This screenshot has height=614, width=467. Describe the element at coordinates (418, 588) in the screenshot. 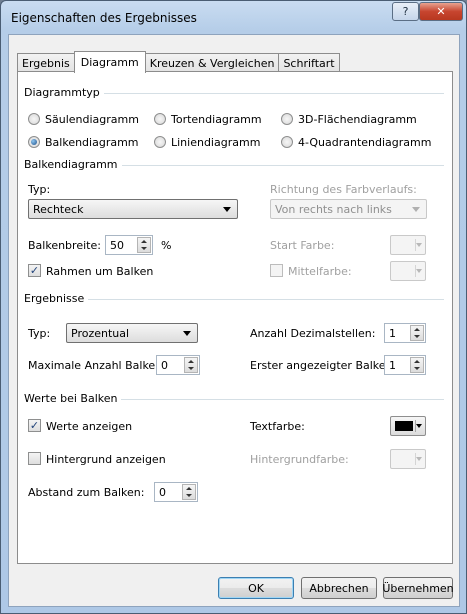

I see `uebernehmen-button: Übernehmen` at that location.